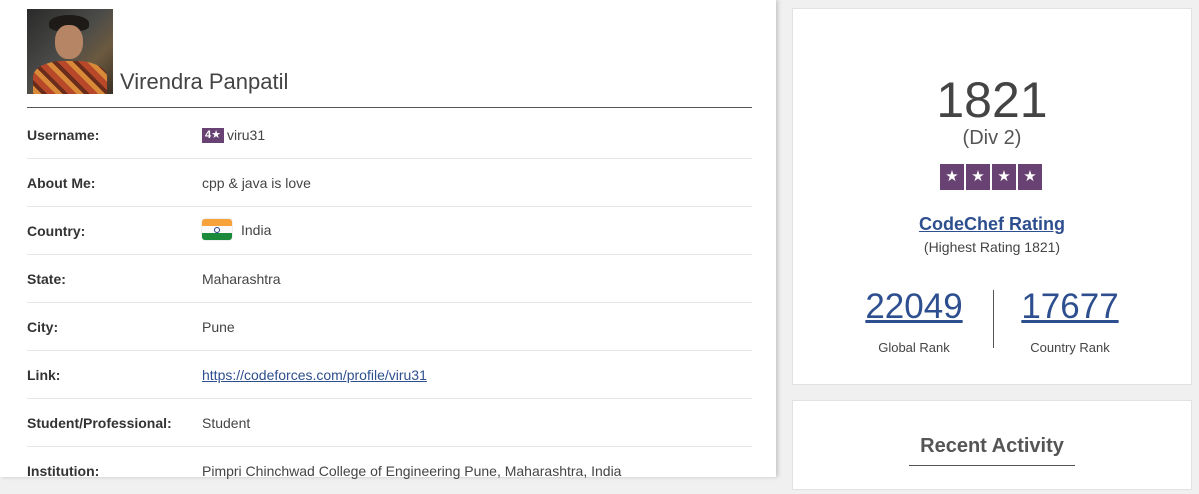  I want to click on detail-label: Student/Professional:, so click(99, 423).